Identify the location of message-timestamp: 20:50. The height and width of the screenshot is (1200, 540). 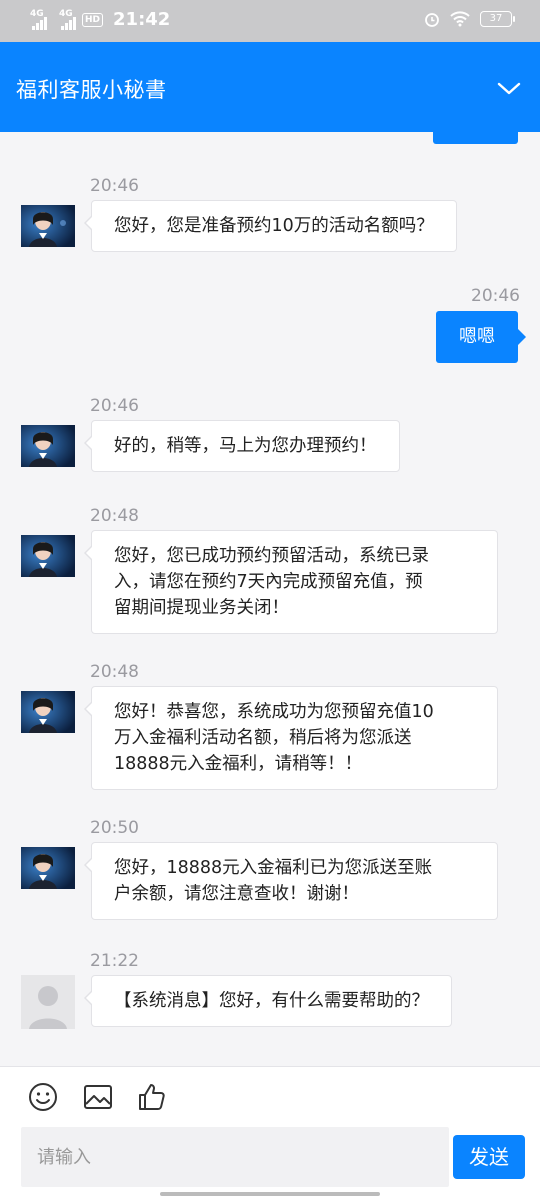
(114, 828).